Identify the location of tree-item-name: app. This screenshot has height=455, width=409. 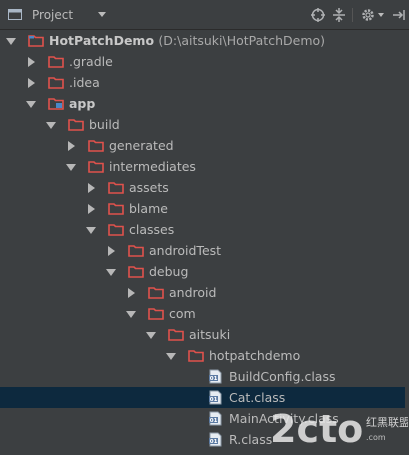
(82, 103).